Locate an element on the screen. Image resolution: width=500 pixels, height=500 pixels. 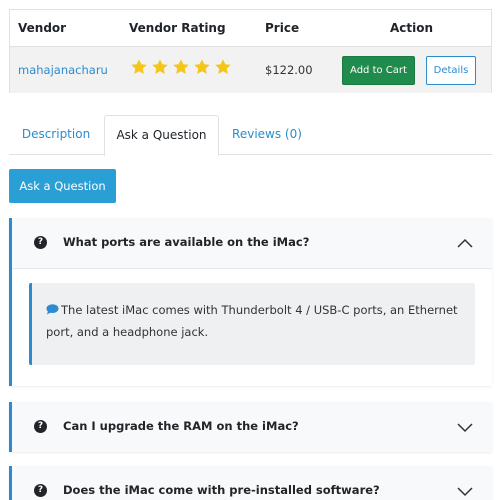
product-tabs: Description Ask a Question Reviews (0) is located at coordinates (250, 135).